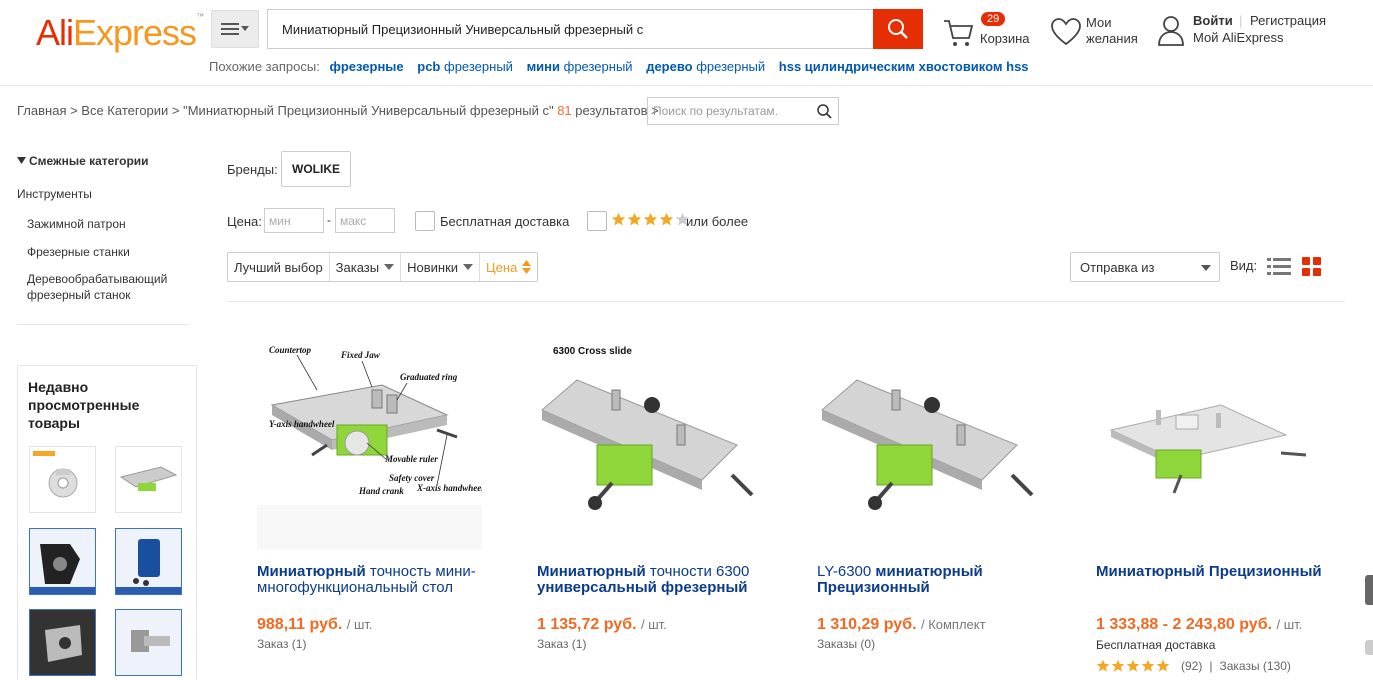 Image resolution: width=1373 pixels, height=680 pixels. I want to click on free-shipping-checkbox, so click(425, 221).